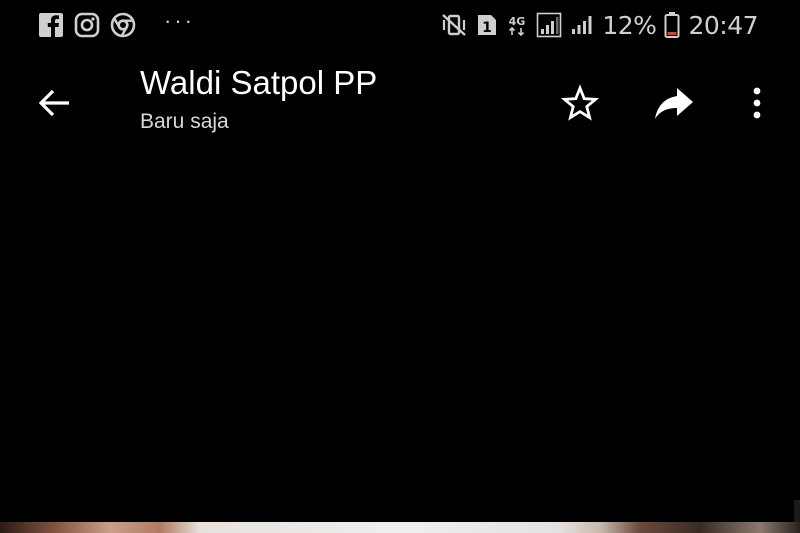  Describe the element at coordinates (599, 25) in the screenshot. I see `system-status-icons: 1 4G 12% 20:47` at that location.